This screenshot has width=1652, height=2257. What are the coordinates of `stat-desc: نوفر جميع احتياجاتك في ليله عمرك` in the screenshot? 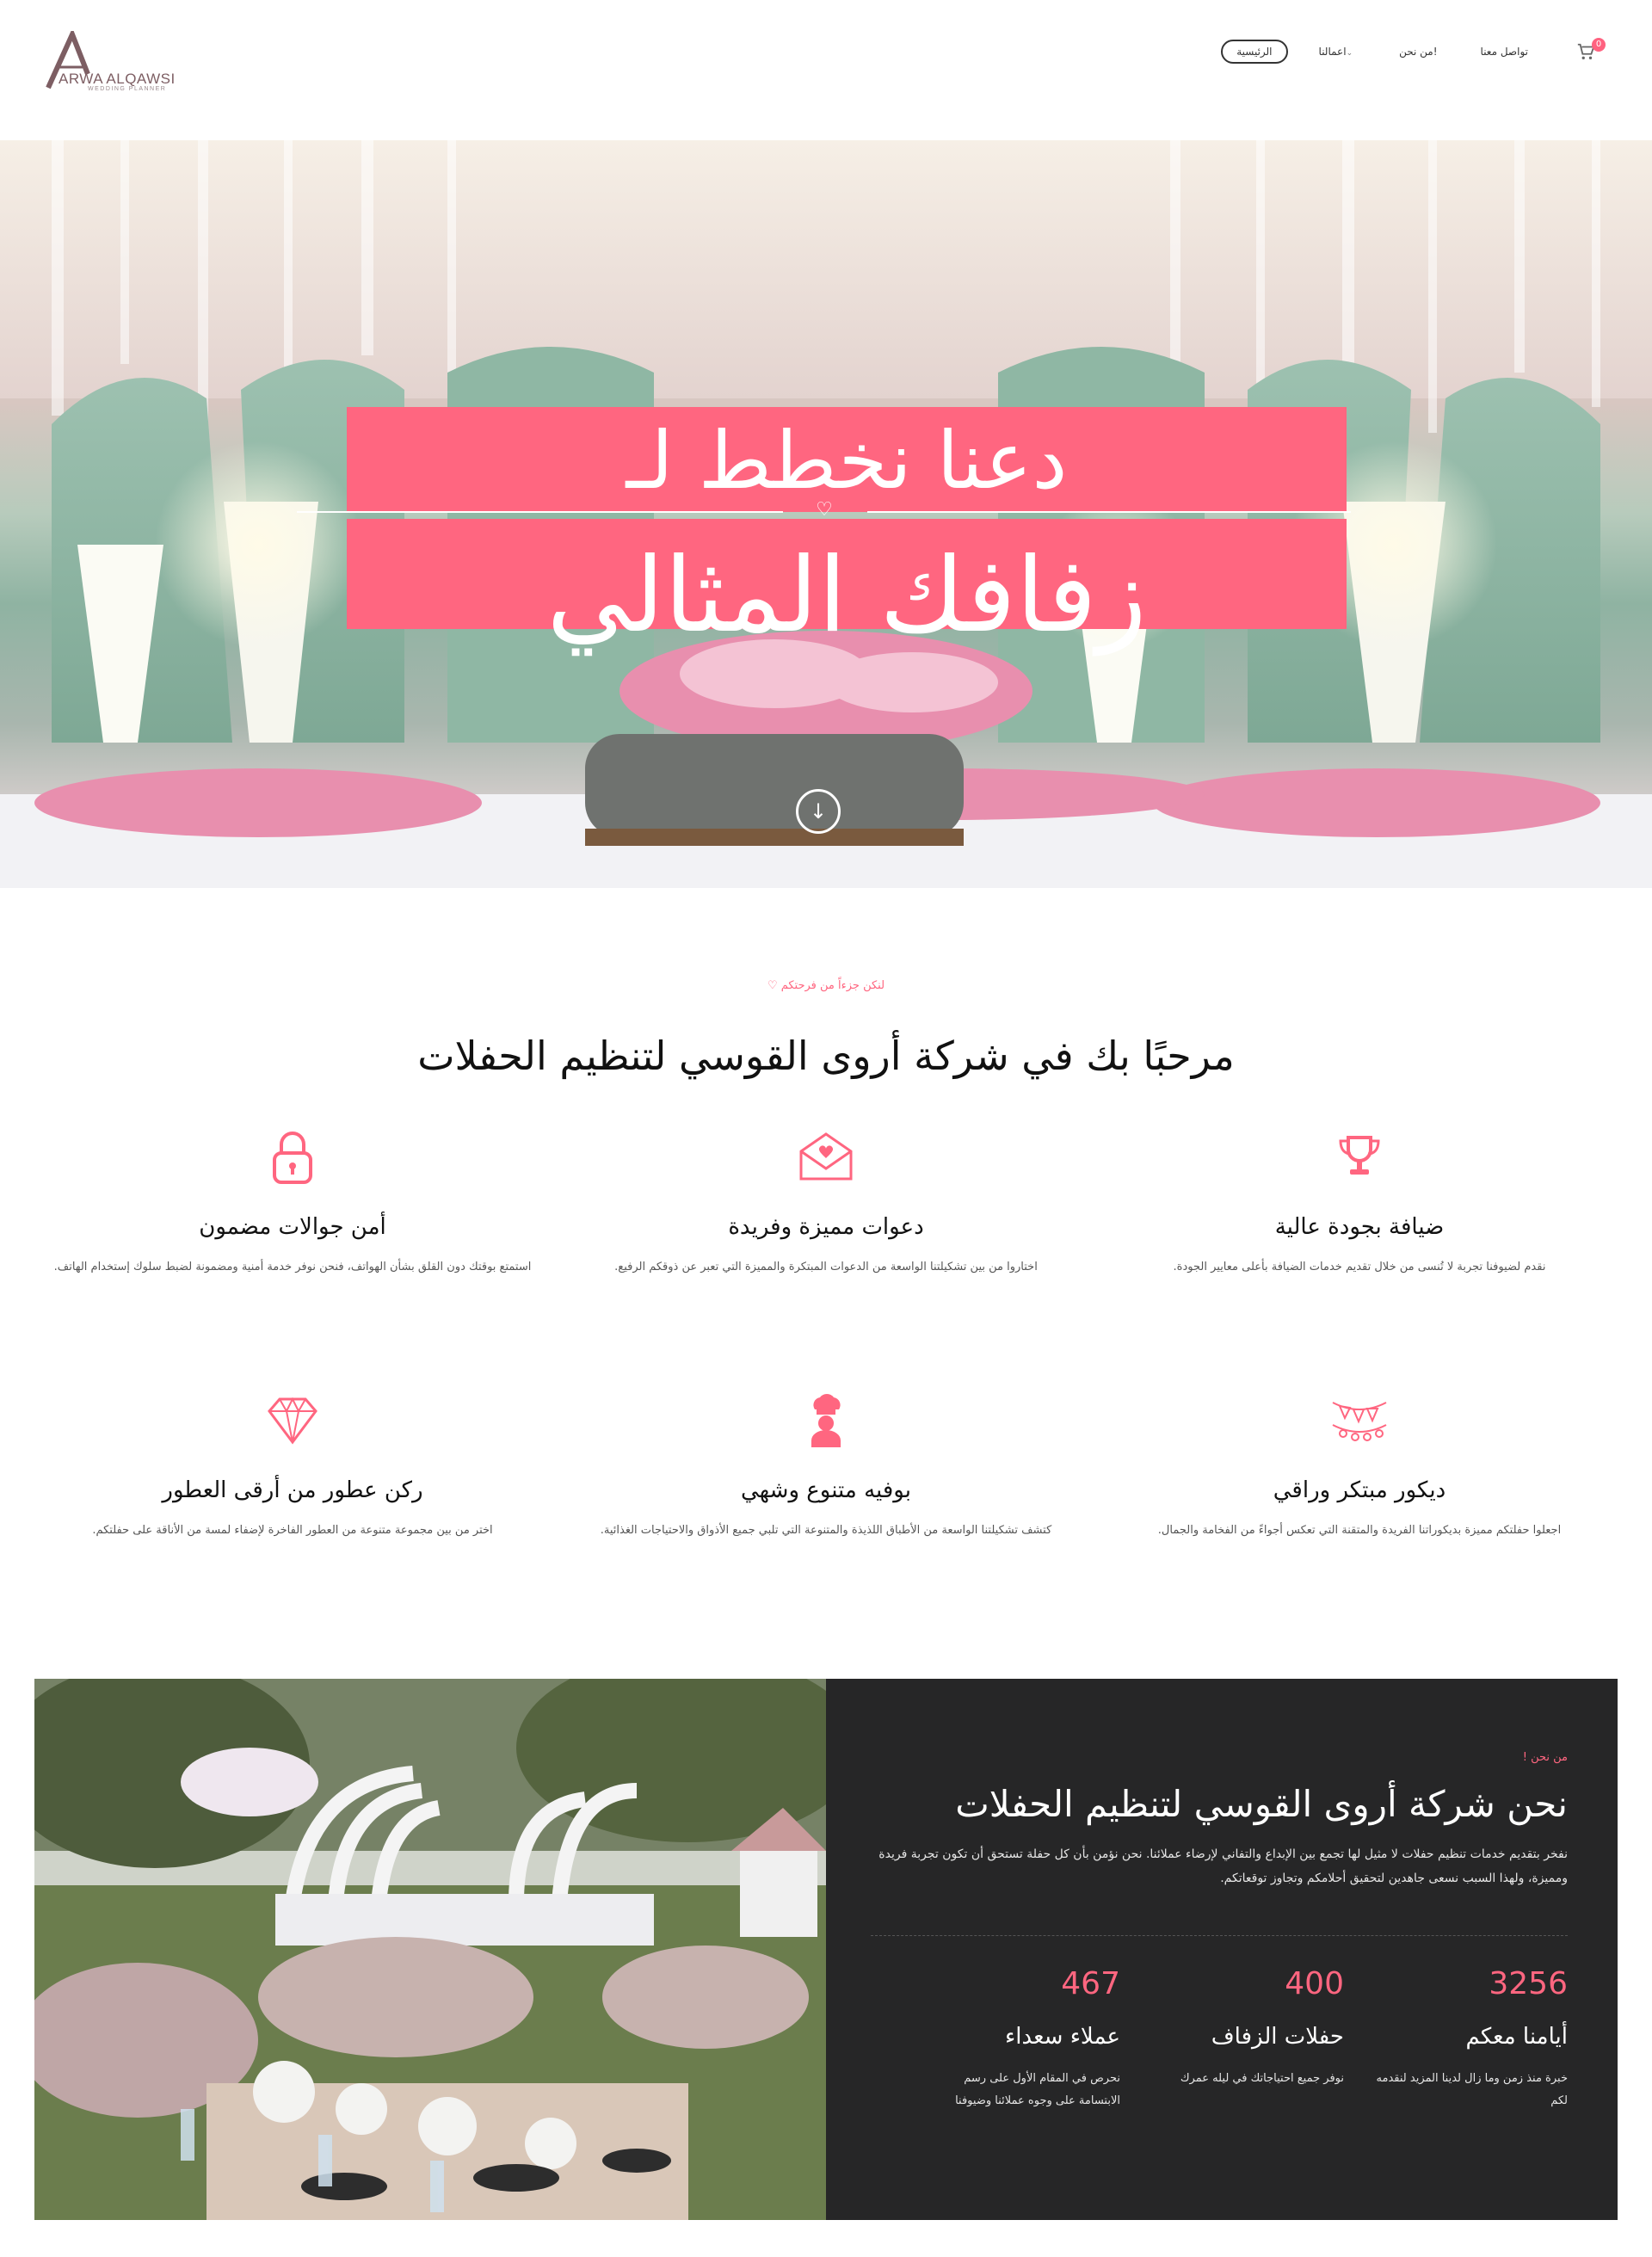 It's located at (1262, 2078).